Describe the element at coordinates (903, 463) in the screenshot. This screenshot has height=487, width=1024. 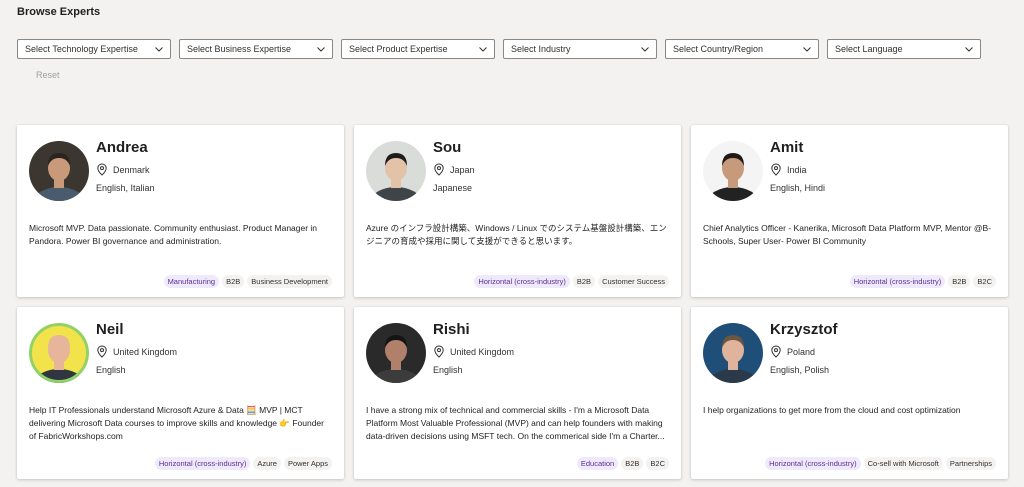
I see `tag-badge: Co-sell with Microsoft` at that location.